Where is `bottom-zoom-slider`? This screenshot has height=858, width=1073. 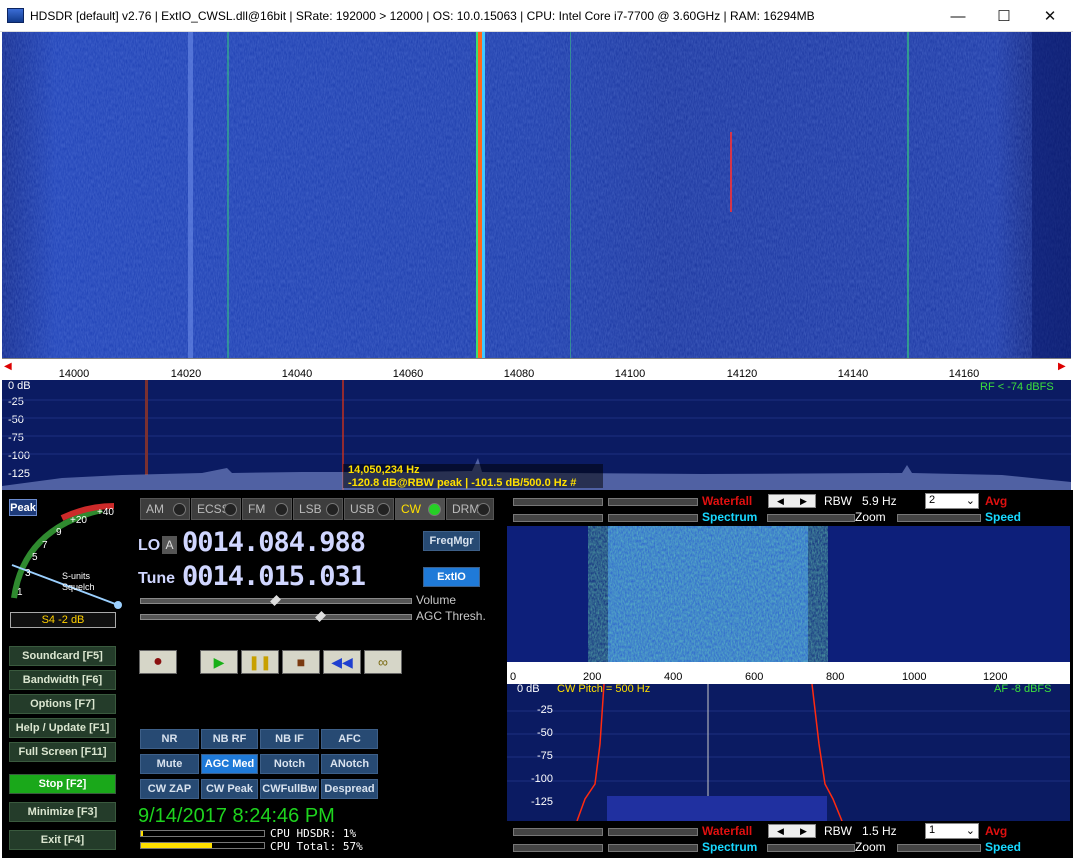 bottom-zoom-slider is located at coordinates (811, 848).